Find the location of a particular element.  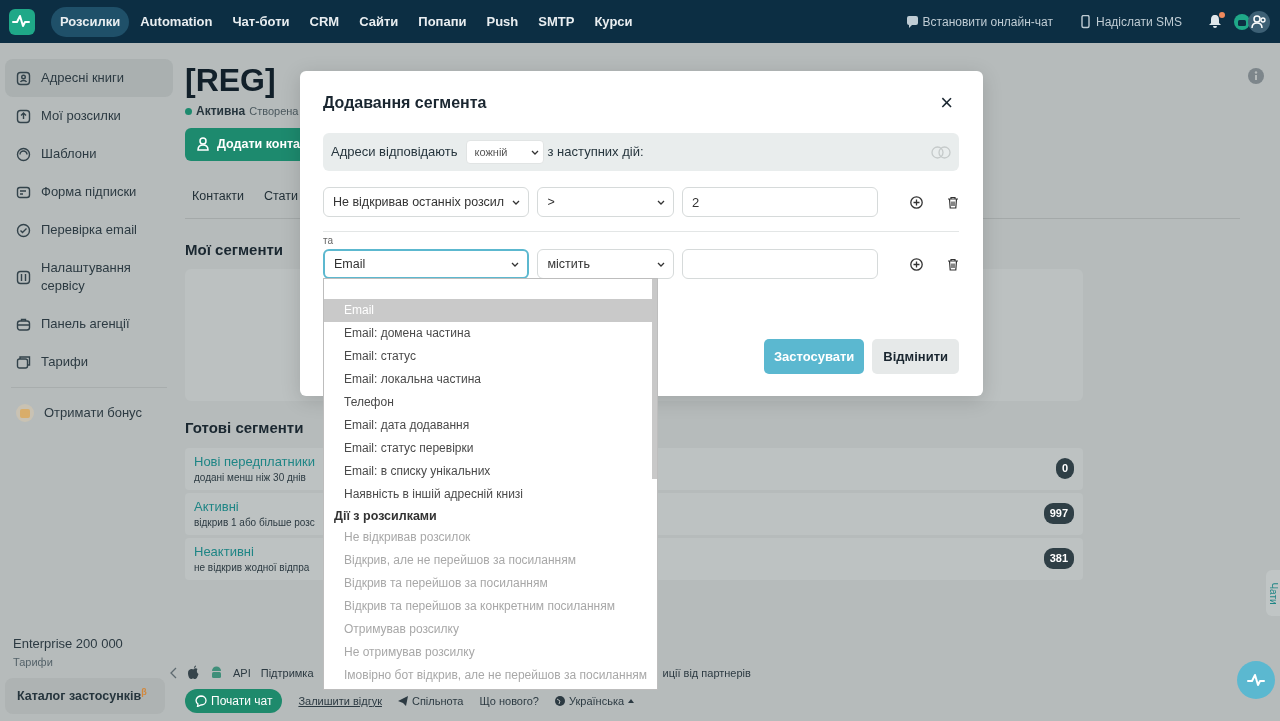

modal-title: Додавання сегмента is located at coordinates (405, 103).